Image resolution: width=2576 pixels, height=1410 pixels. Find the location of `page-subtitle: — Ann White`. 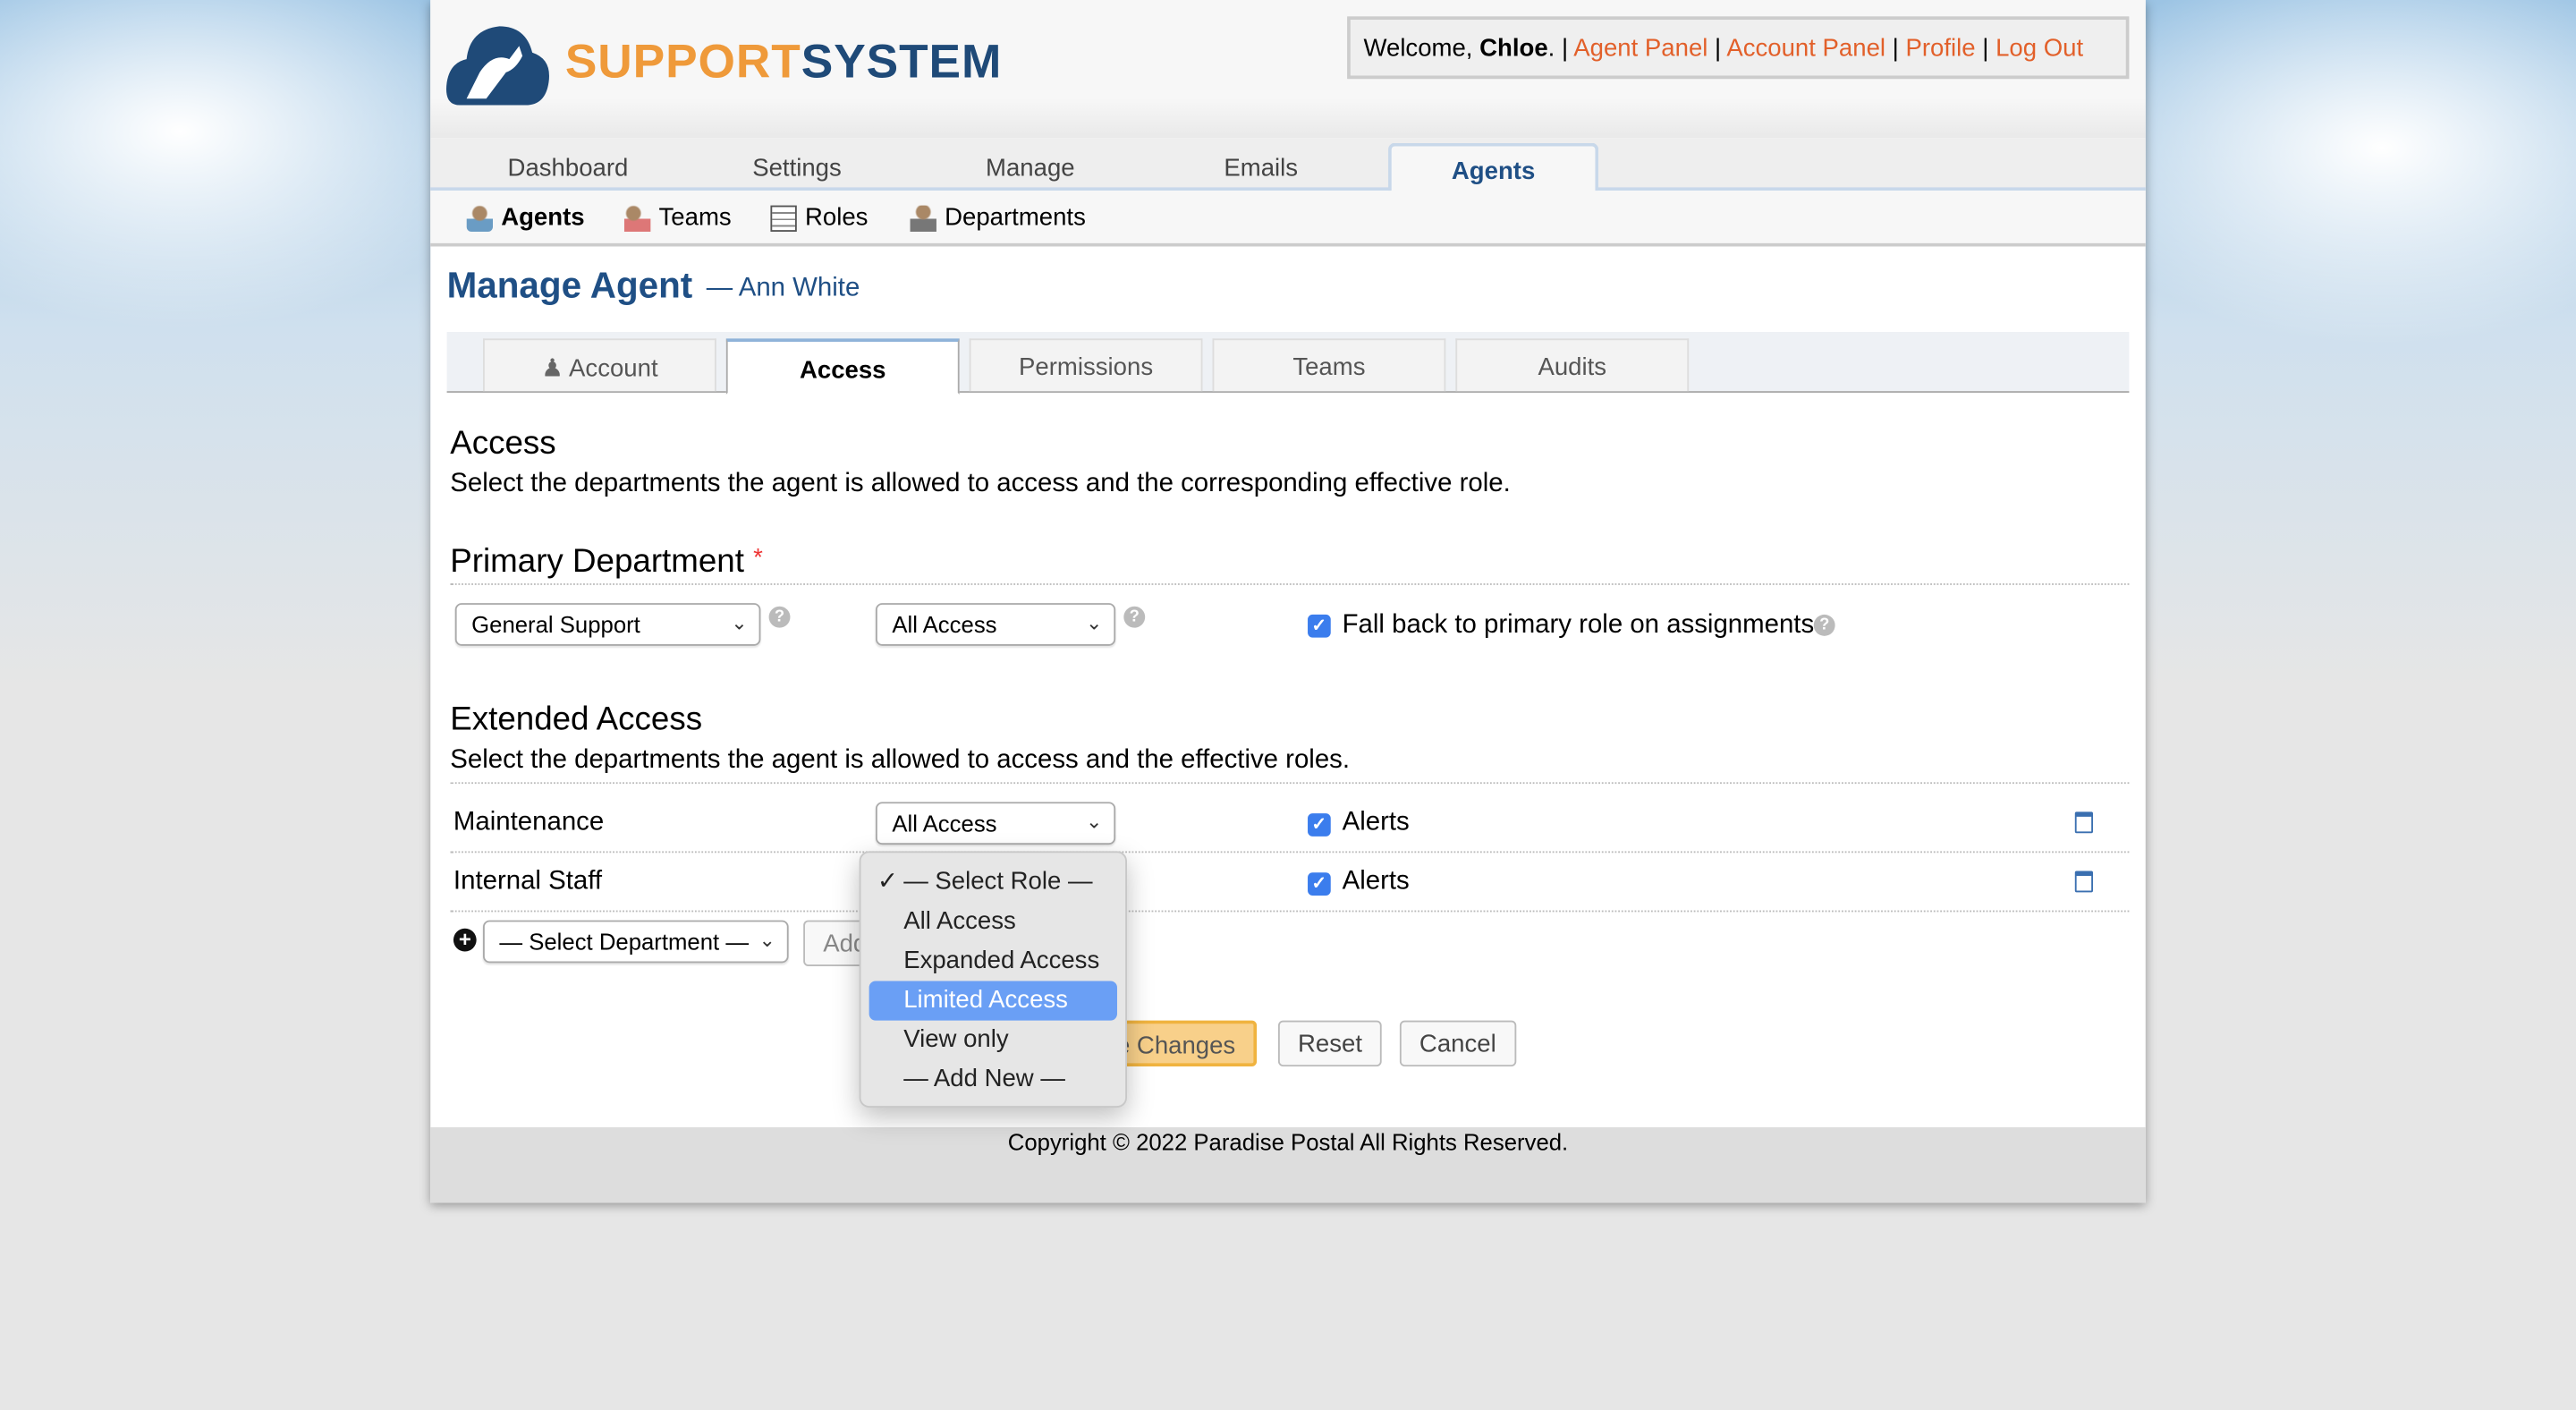

page-subtitle: — Ann White is located at coordinates (783, 288).